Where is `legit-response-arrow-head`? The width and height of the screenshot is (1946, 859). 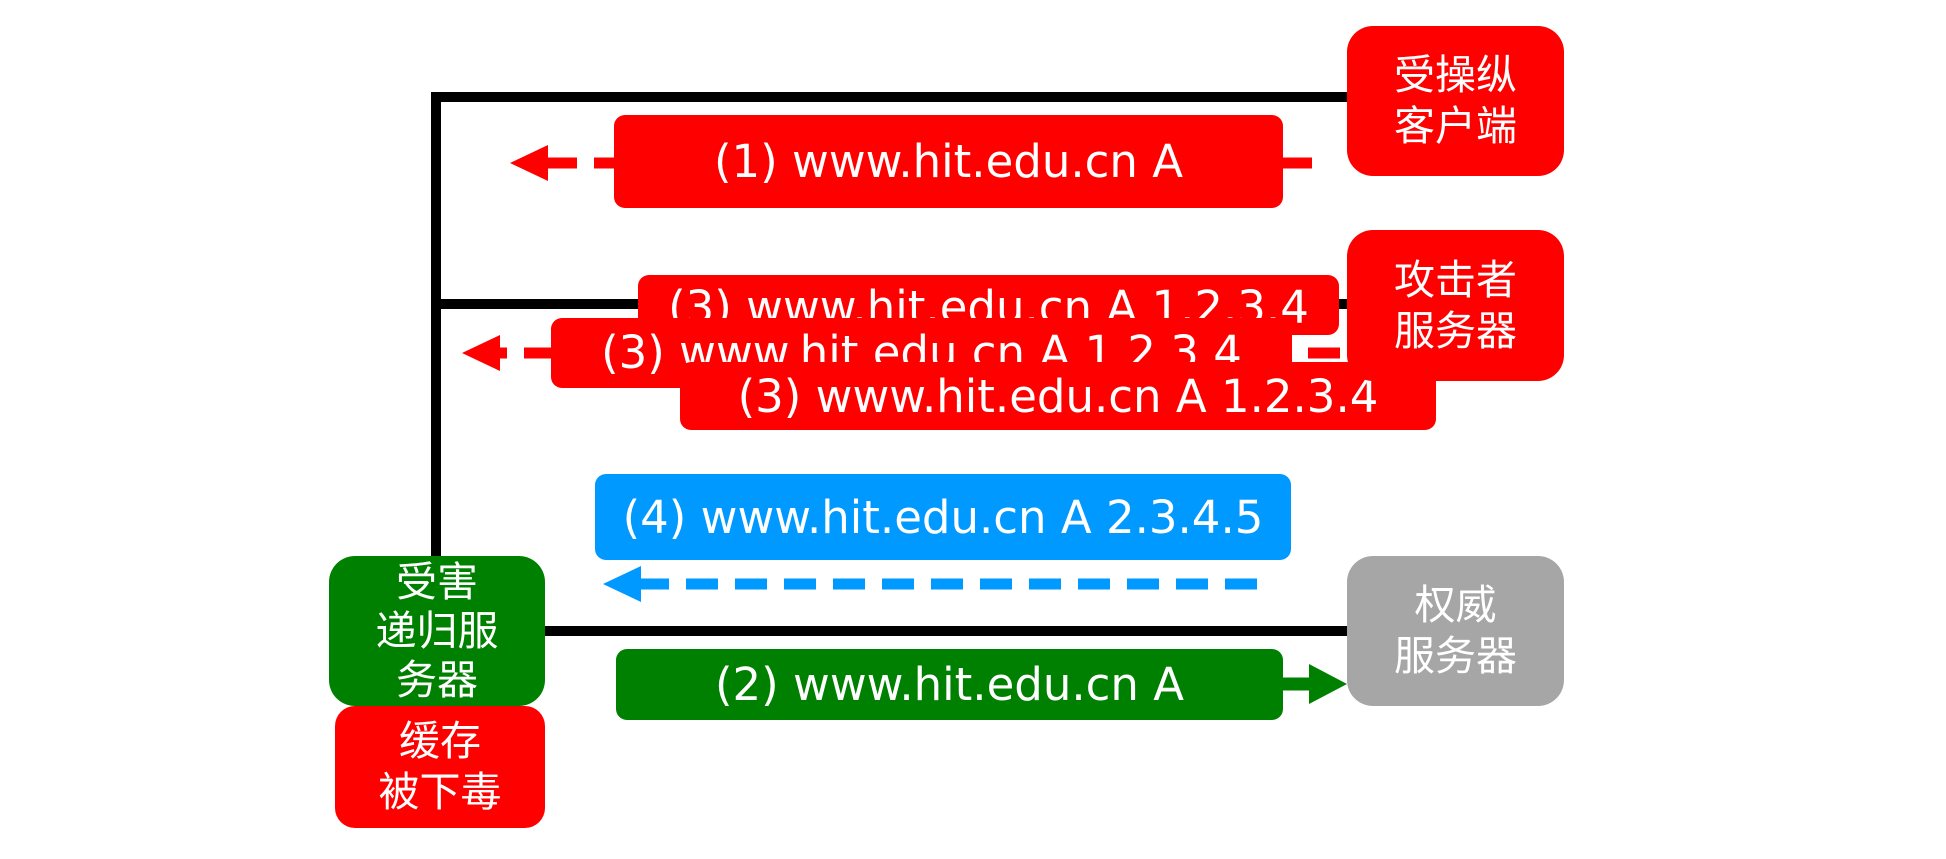 legit-response-arrow-head is located at coordinates (622, 584).